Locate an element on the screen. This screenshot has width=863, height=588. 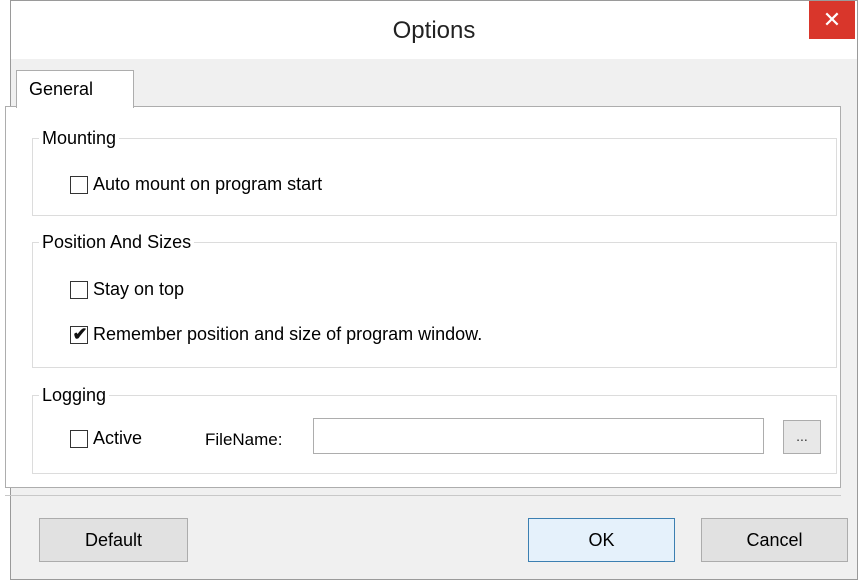
title-bar: Options ✕ is located at coordinates (434, 30).